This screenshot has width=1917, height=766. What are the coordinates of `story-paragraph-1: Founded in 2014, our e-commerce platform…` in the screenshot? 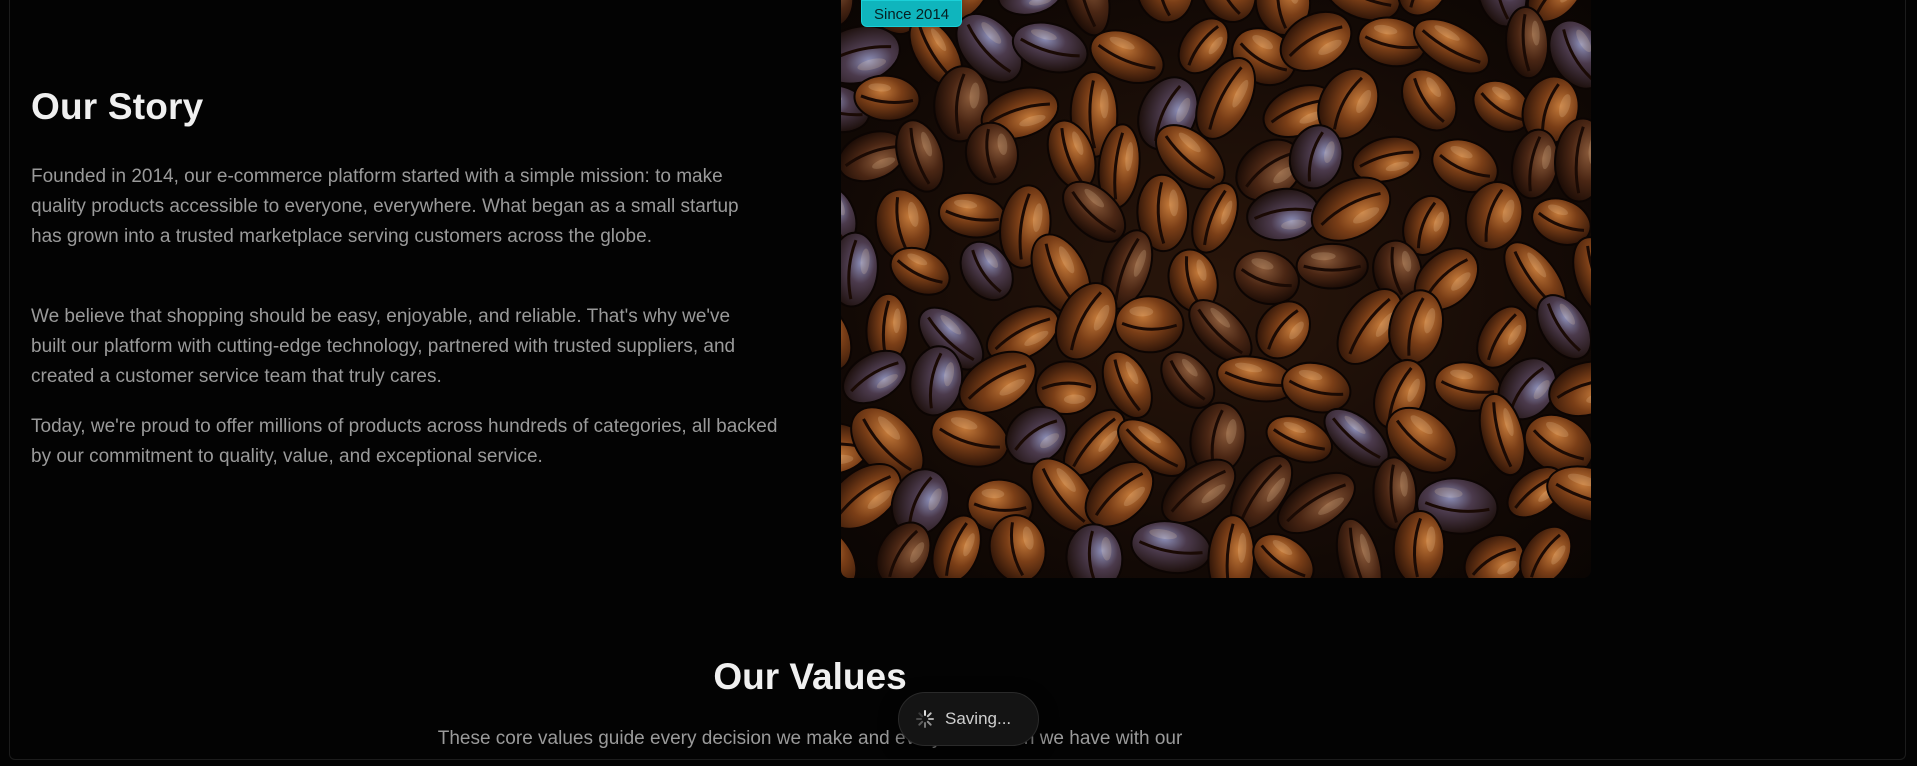 It's located at (385, 206).